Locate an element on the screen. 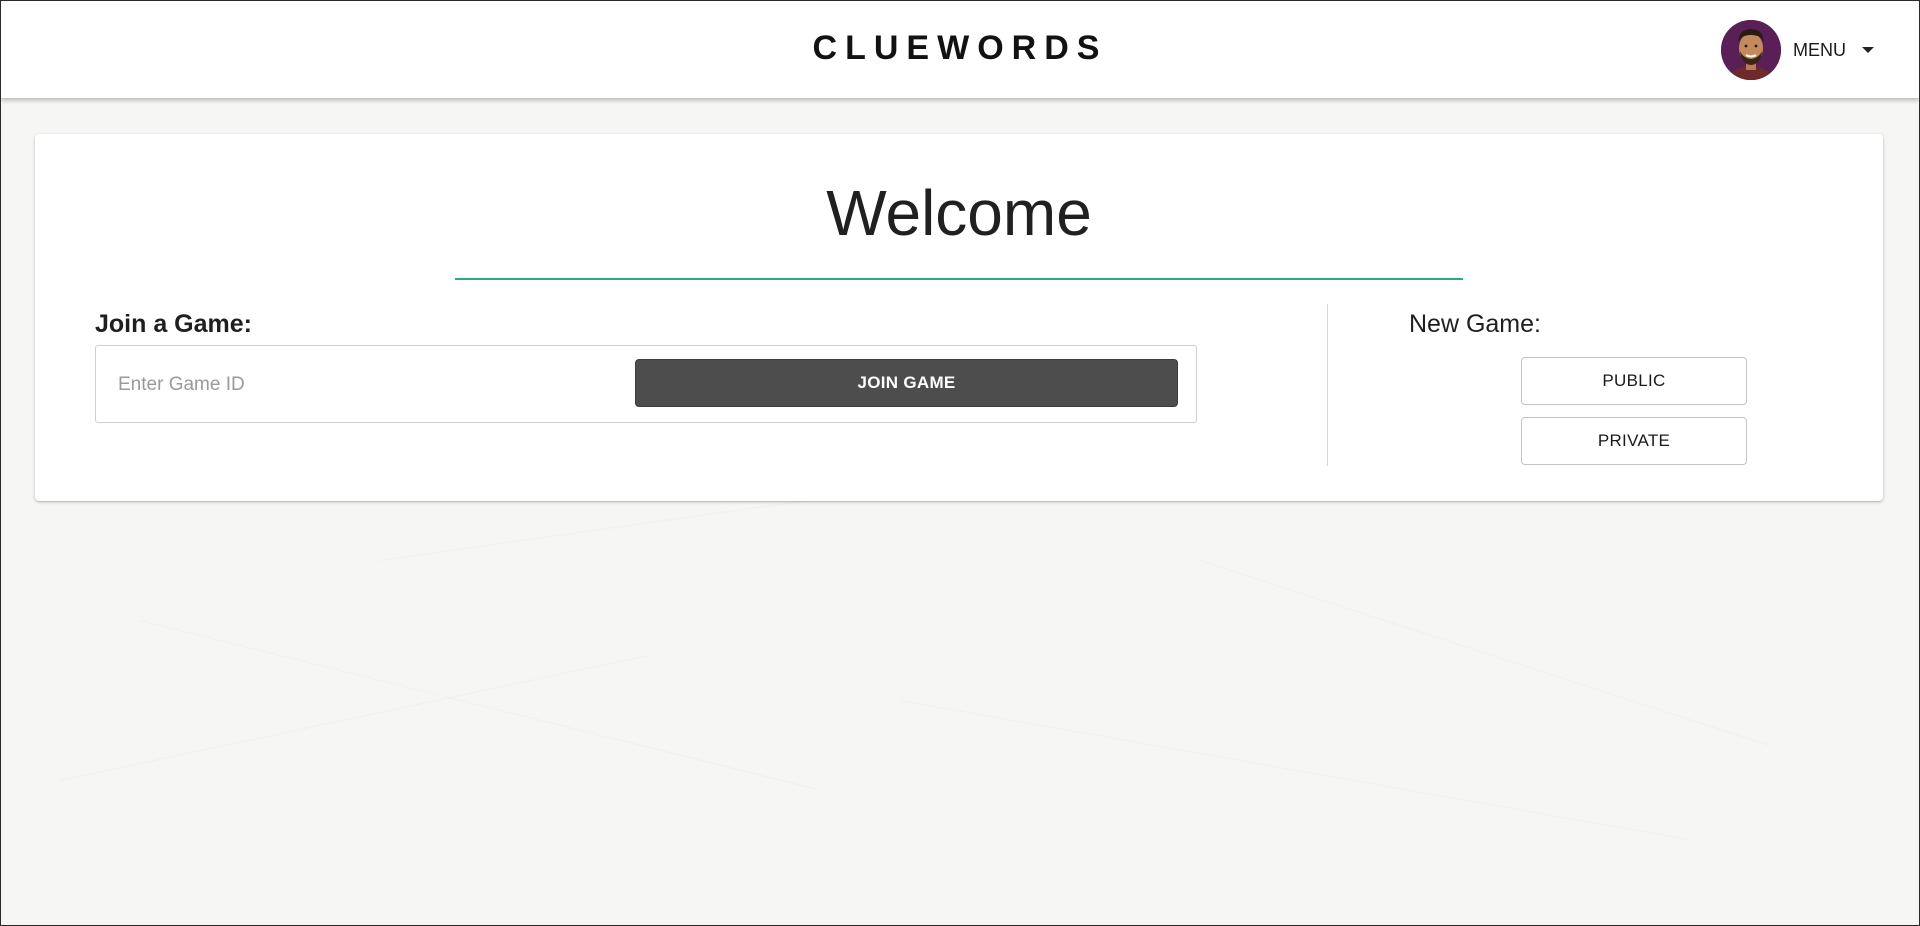  chevron-down-icon is located at coordinates (1868, 50).